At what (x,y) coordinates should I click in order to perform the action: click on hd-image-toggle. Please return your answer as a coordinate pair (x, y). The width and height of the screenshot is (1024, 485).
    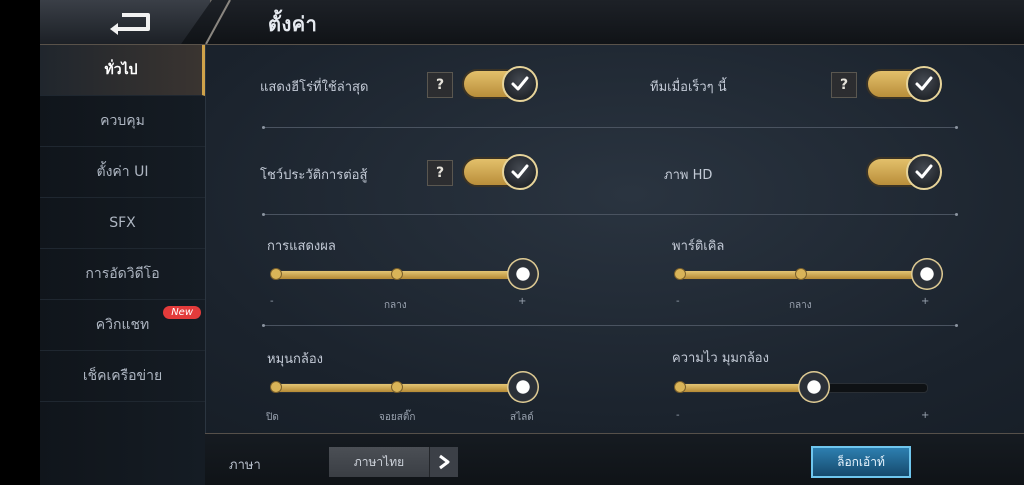
    Looking at the image, I should click on (904, 172).